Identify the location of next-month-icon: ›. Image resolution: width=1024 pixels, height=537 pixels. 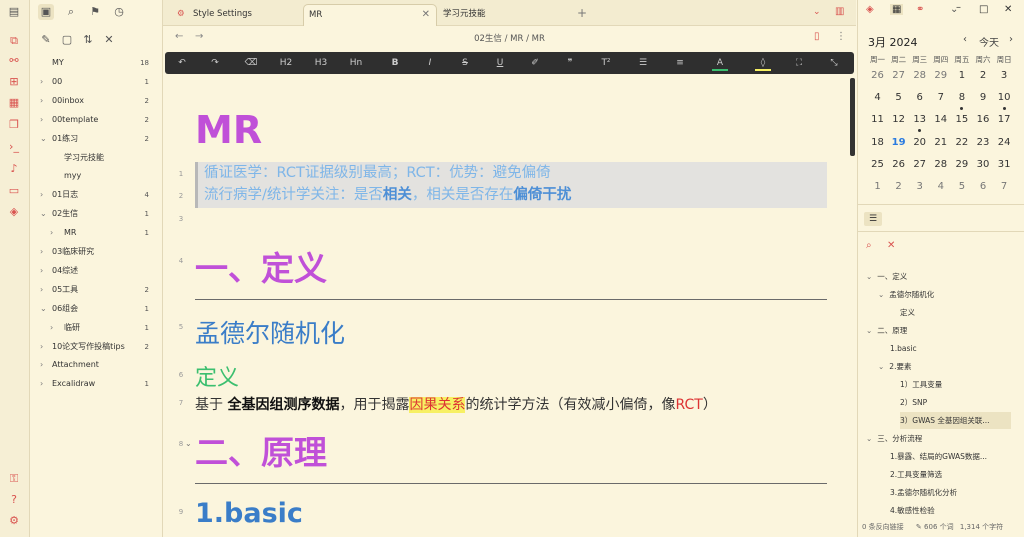
(1011, 39).